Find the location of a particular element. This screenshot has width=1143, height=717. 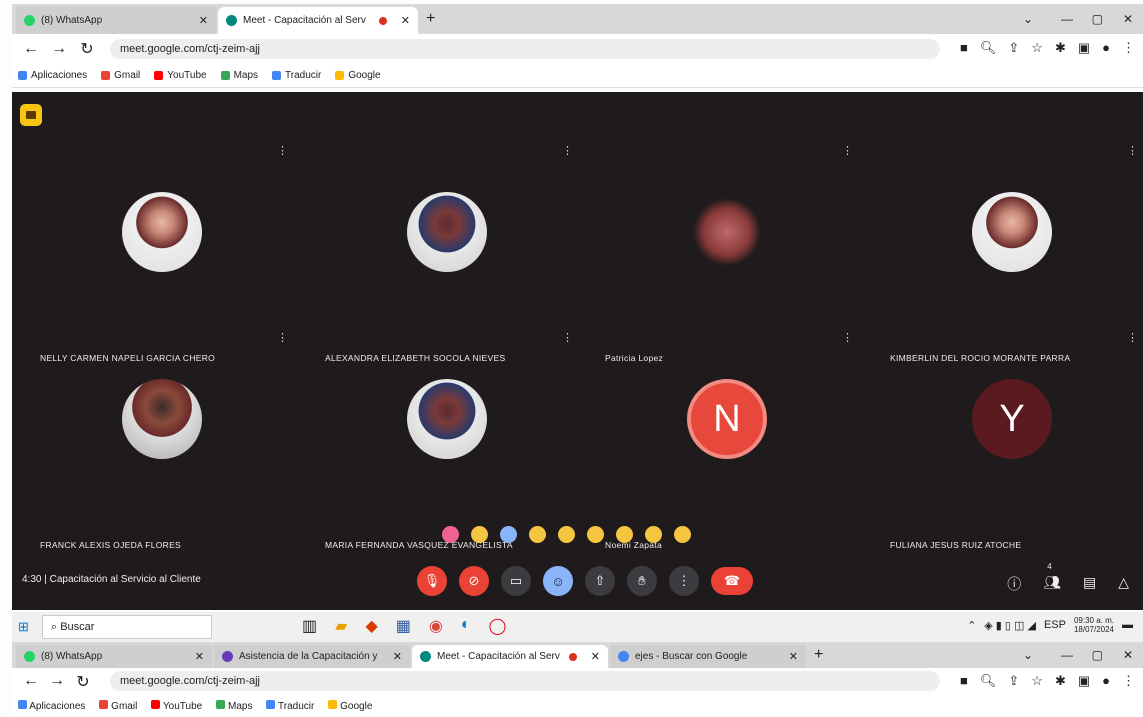

leave-call-button: ☎︎ is located at coordinates (732, 581).